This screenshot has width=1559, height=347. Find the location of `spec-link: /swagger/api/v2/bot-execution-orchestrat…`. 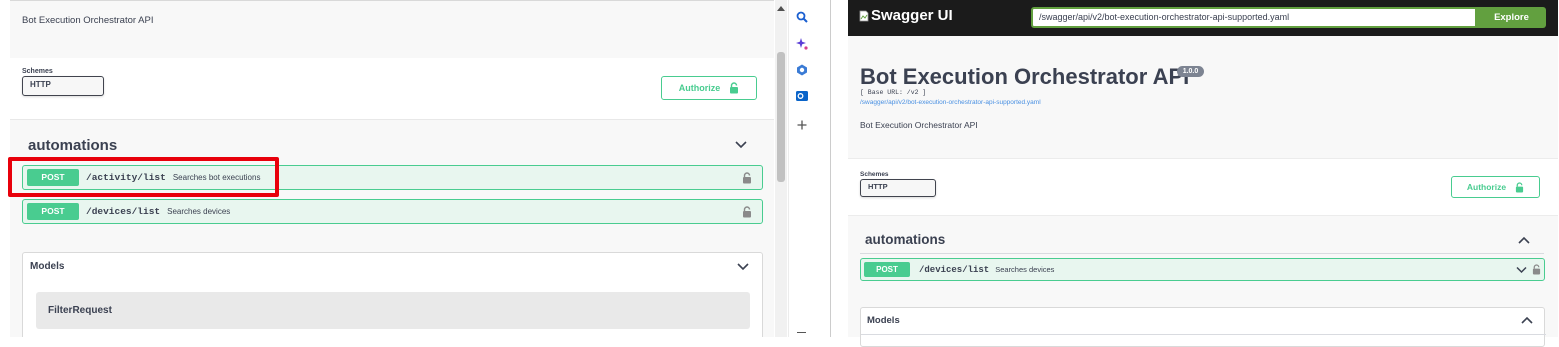

spec-link: /swagger/api/v2/bot-execution-orchestrat… is located at coordinates (950, 102).